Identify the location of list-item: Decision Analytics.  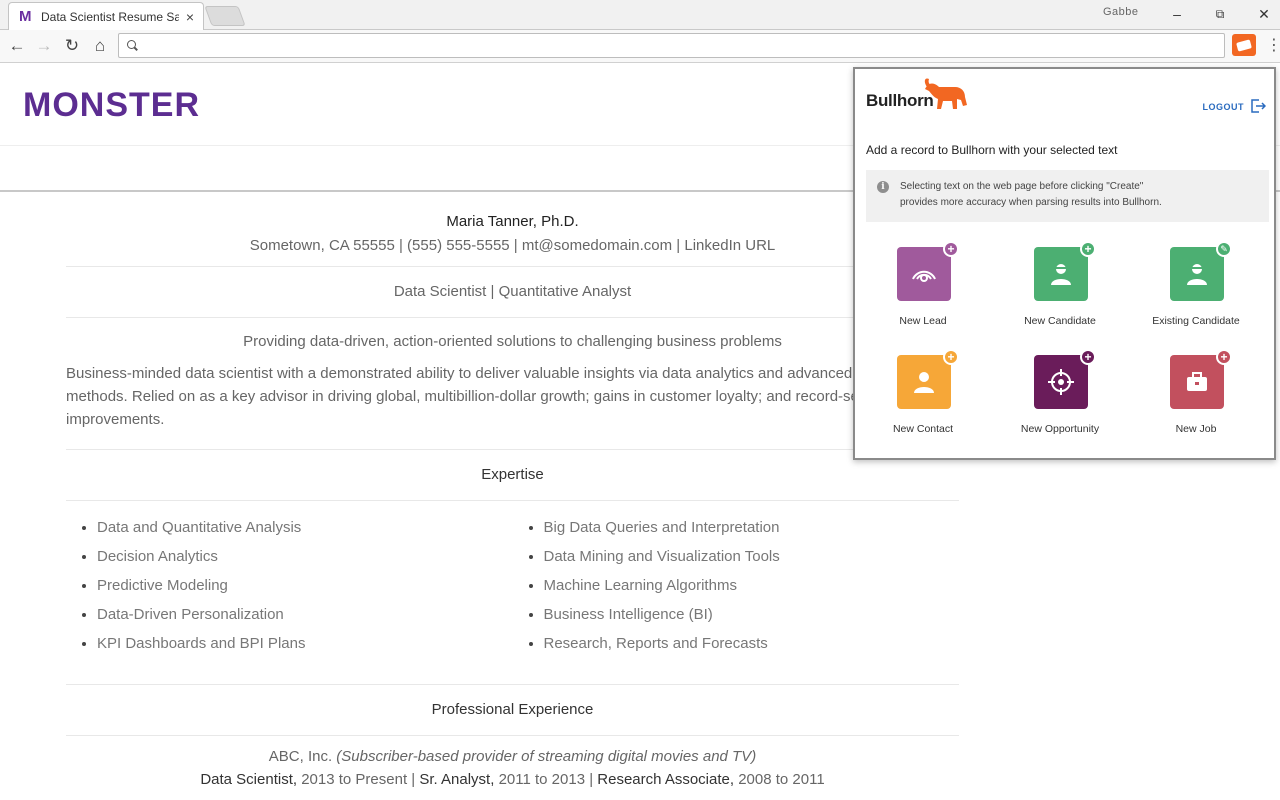
(289, 556).